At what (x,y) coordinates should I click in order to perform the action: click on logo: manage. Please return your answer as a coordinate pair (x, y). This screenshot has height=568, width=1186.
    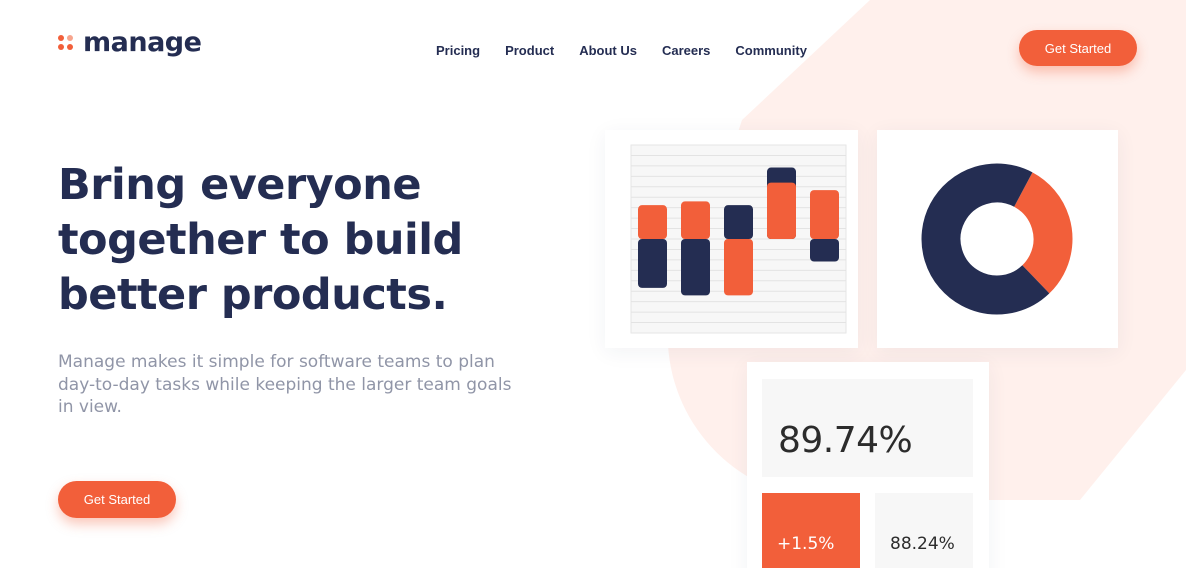
    Looking at the image, I should click on (130, 42).